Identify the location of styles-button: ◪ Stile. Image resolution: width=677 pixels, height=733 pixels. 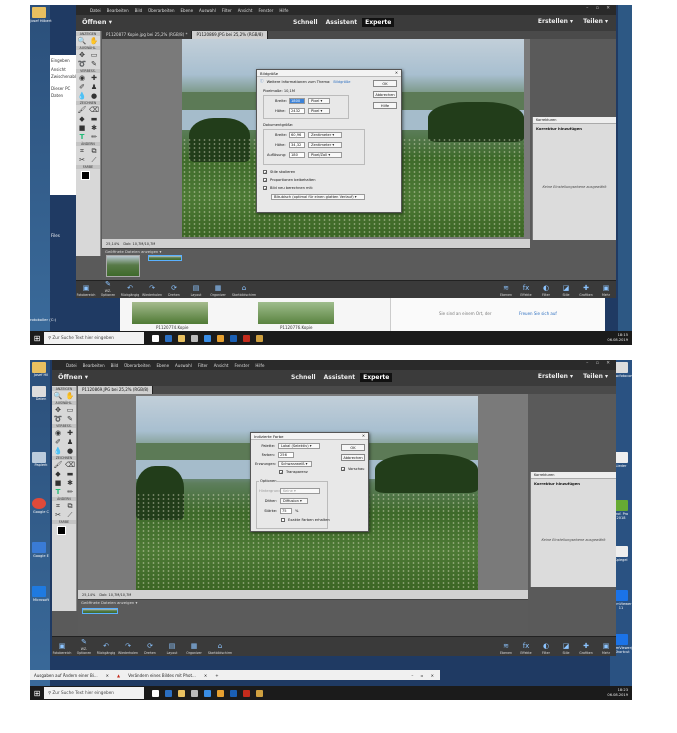
(566, 648).